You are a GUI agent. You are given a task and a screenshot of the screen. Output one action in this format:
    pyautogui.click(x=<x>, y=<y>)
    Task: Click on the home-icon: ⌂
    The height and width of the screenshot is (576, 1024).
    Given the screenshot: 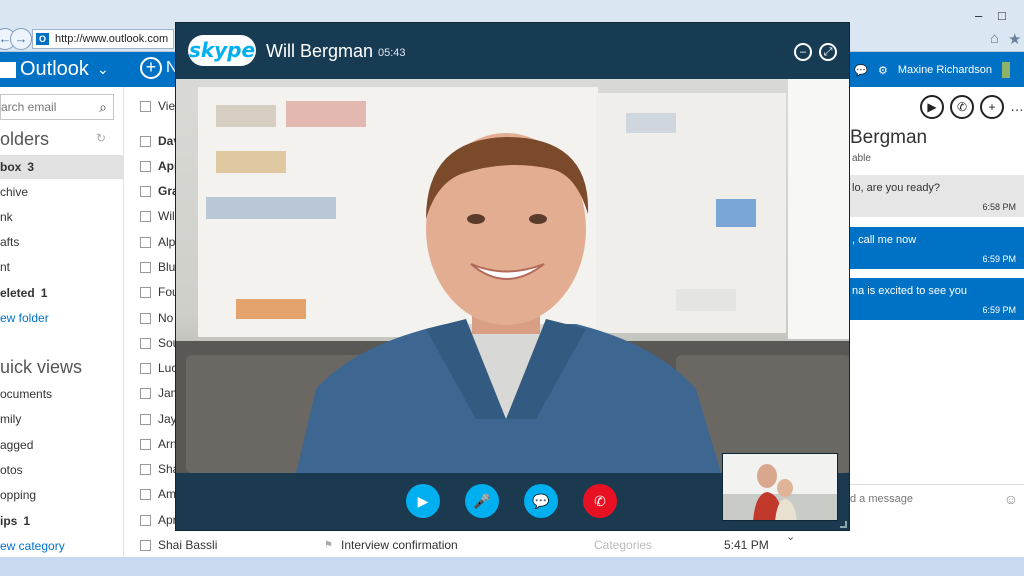 What is the action you would take?
    pyautogui.click(x=994, y=38)
    